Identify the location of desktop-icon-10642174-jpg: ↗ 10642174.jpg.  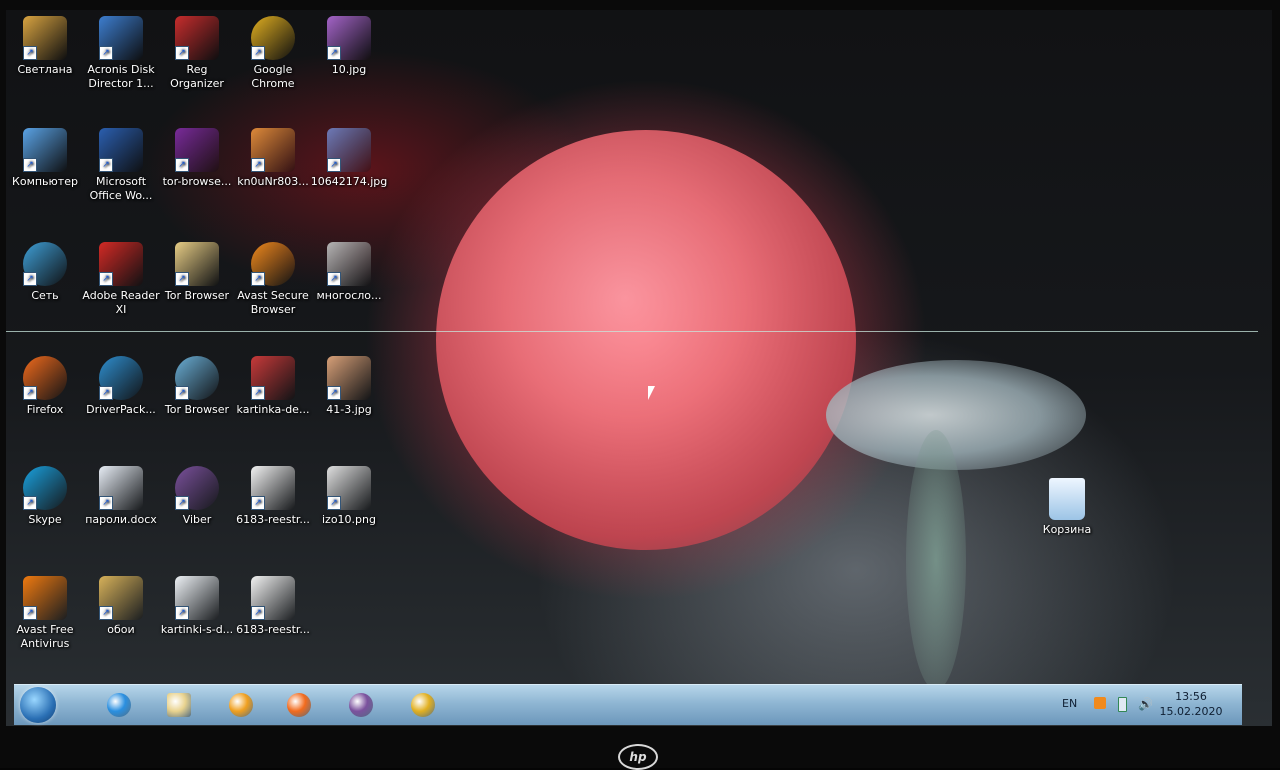
(349, 158).